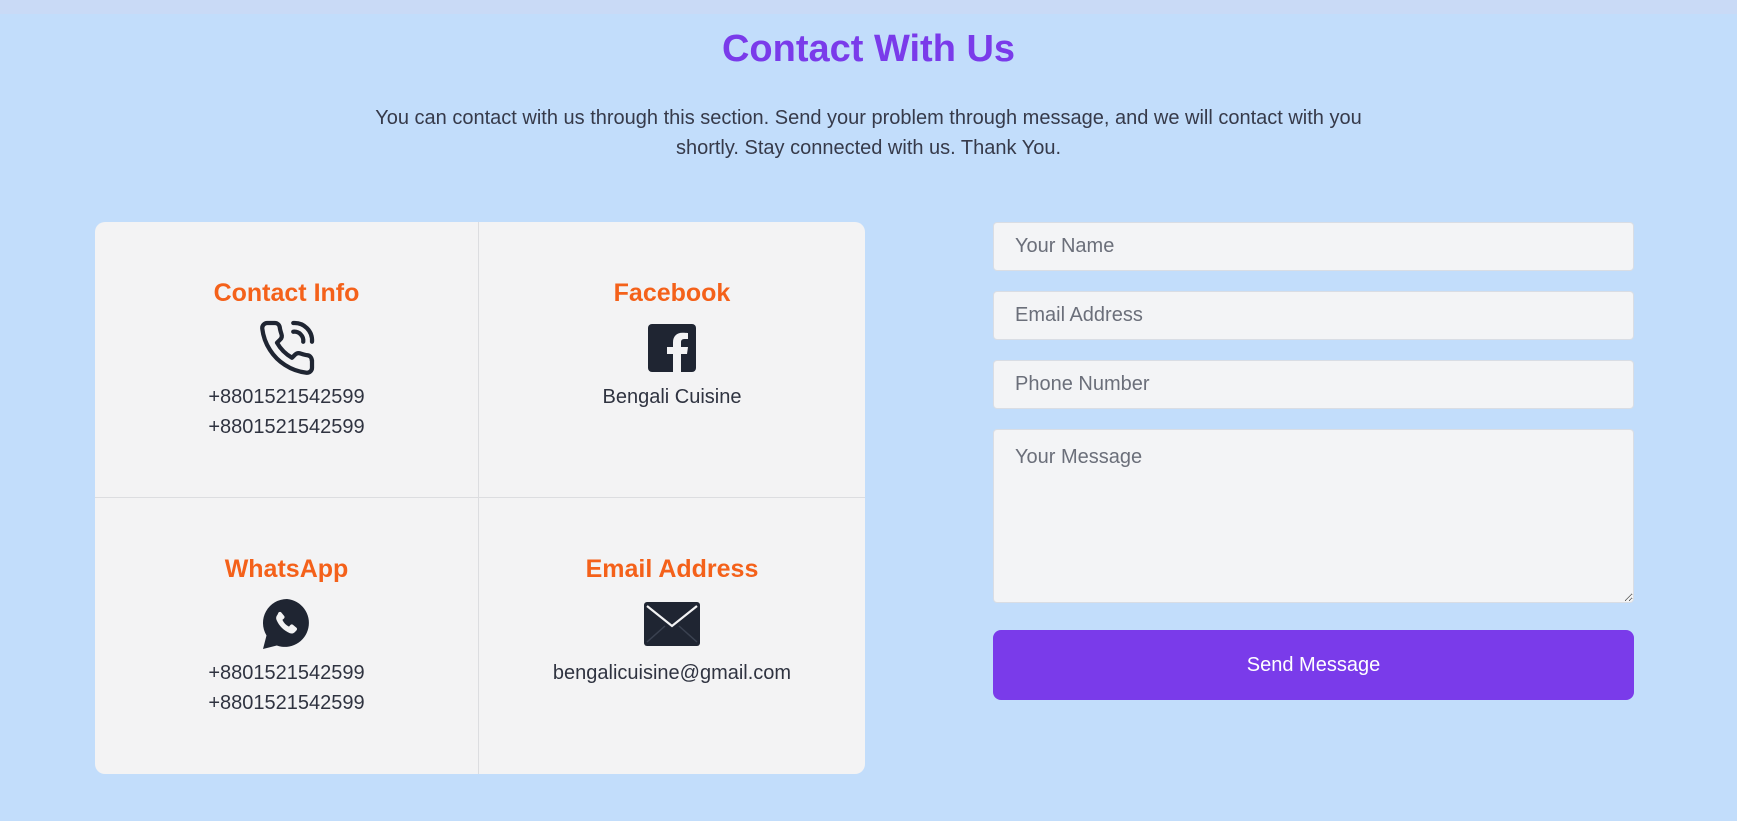 Image resolution: width=1737 pixels, height=821 pixels. What do you see at coordinates (672, 624) in the screenshot?
I see `envelope-icon` at bounding box center [672, 624].